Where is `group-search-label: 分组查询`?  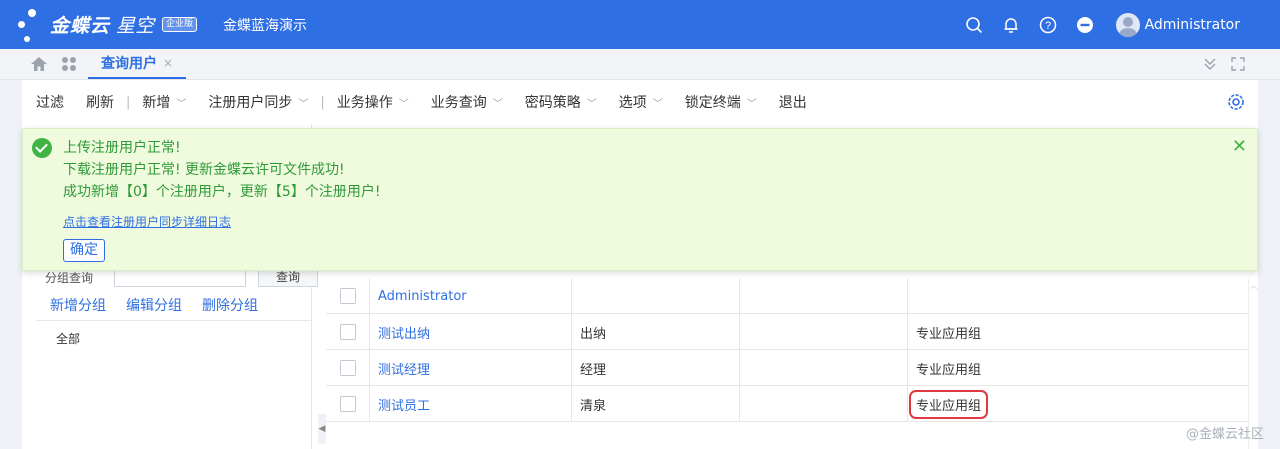 group-search-label: 分组查询 is located at coordinates (69, 278).